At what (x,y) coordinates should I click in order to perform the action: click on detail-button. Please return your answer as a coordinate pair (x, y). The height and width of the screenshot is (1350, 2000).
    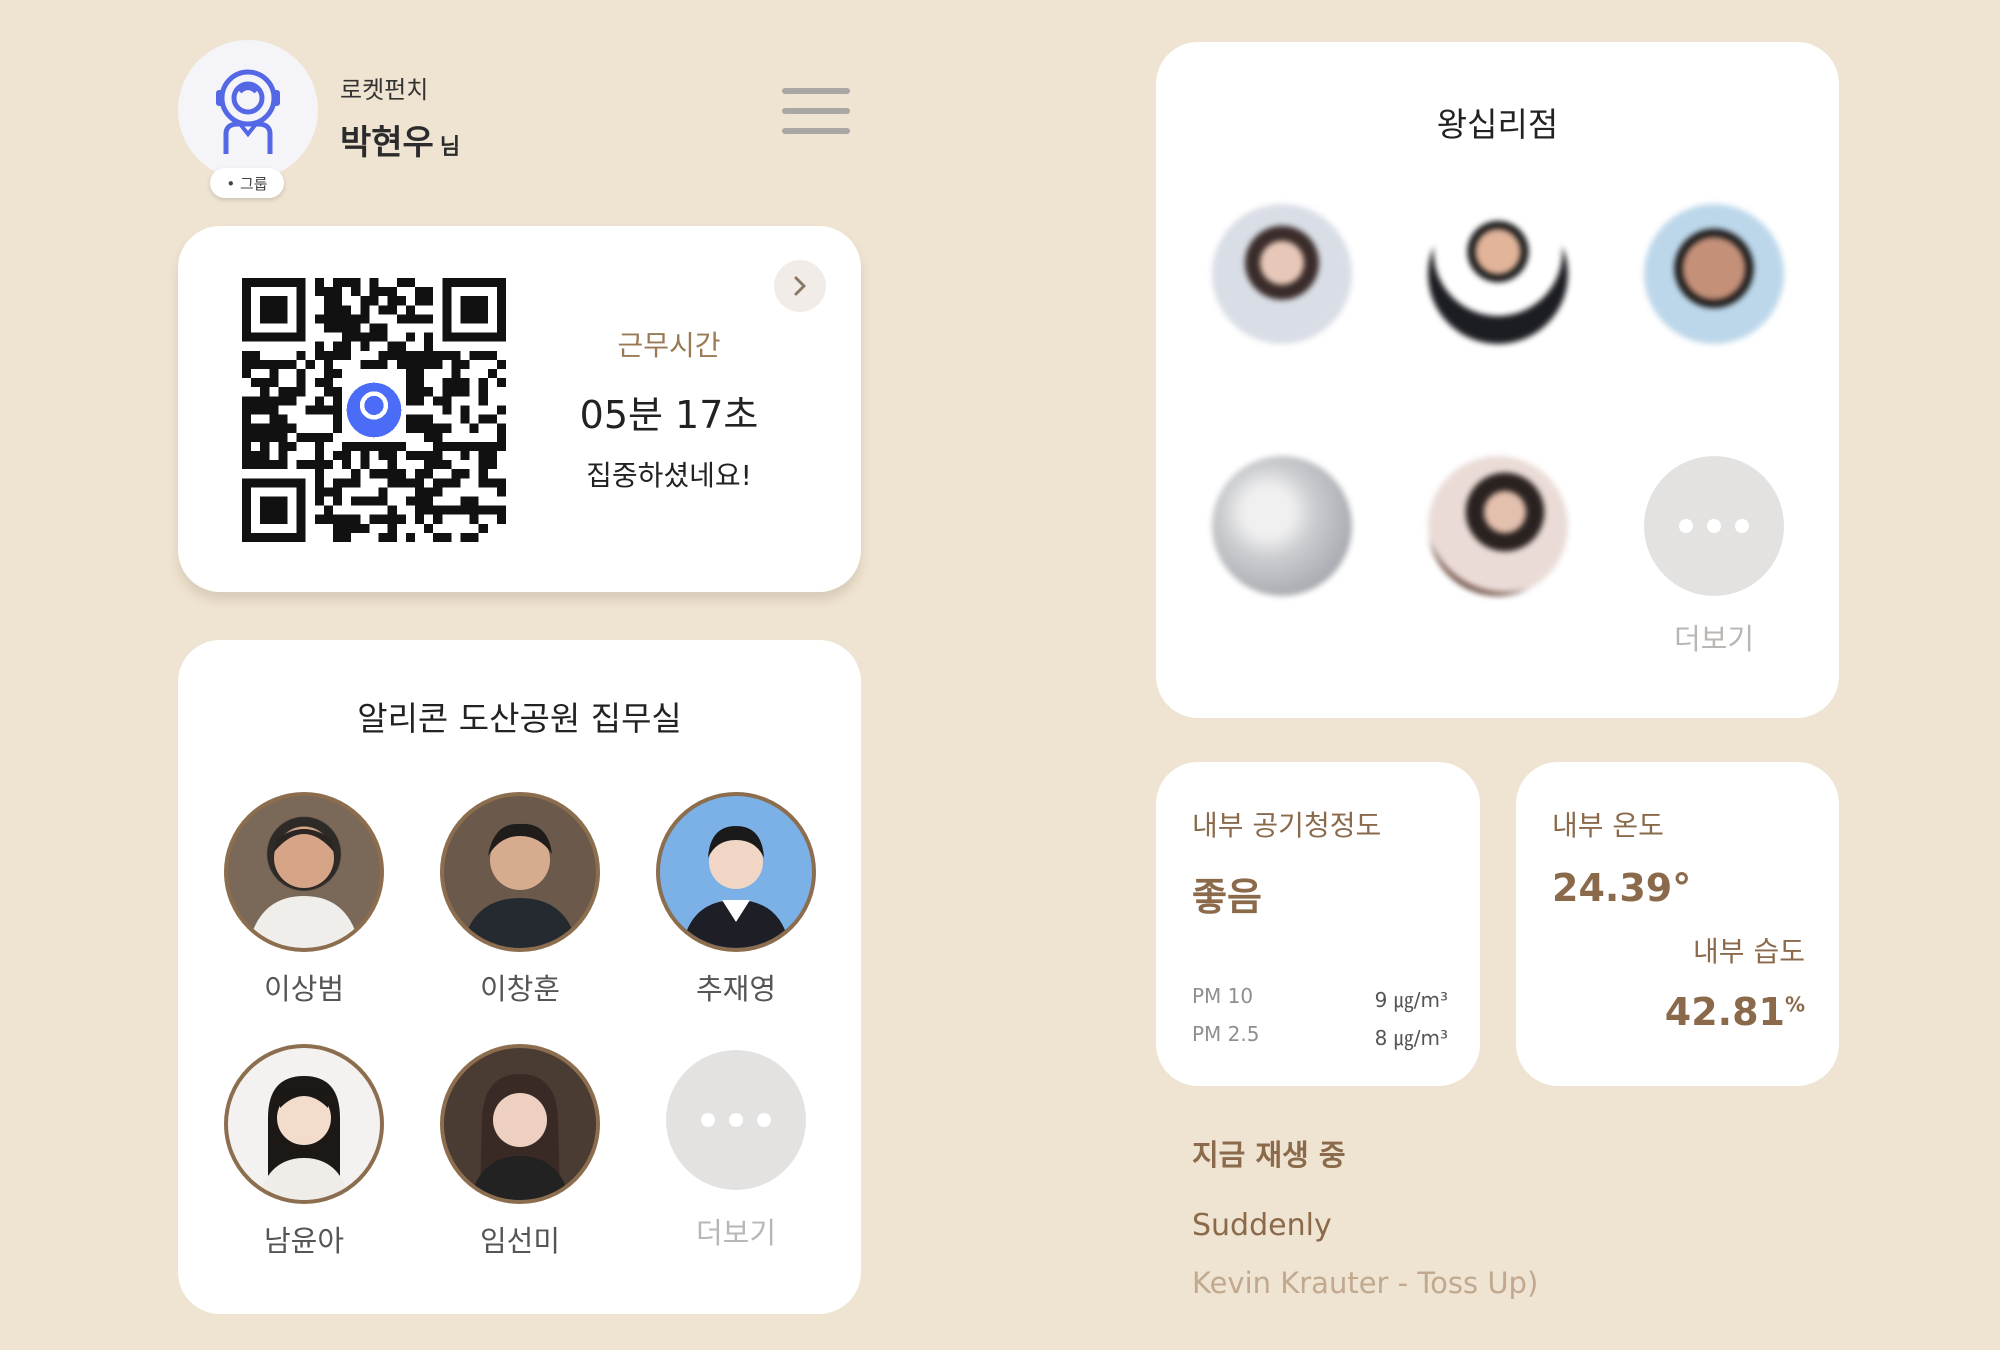
    Looking at the image, I should click on (800, 286).